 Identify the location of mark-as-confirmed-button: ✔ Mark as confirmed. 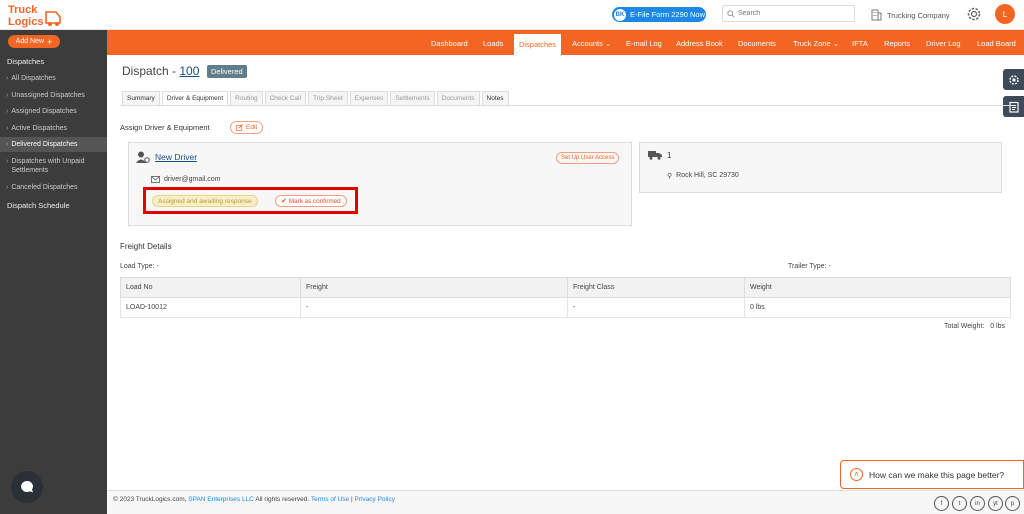
(311, 201).